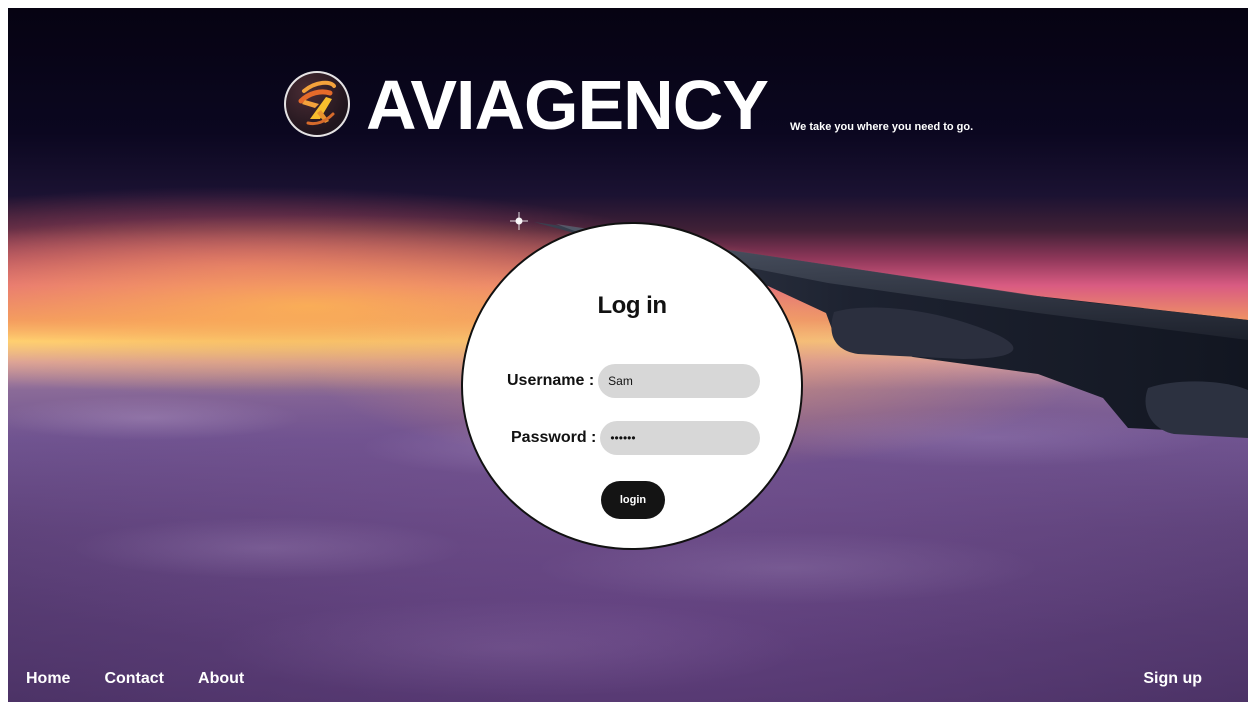  I want to click on brand-name: AVIAGENCY, so click(567, 105).